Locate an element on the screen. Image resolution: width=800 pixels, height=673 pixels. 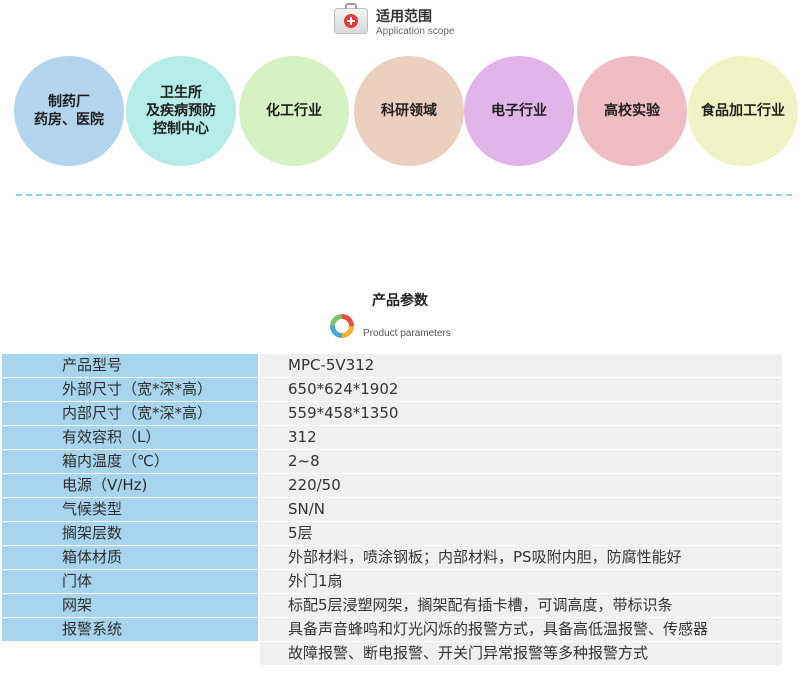
scope-title: 适用范围 is located at coordinates (404, 17).